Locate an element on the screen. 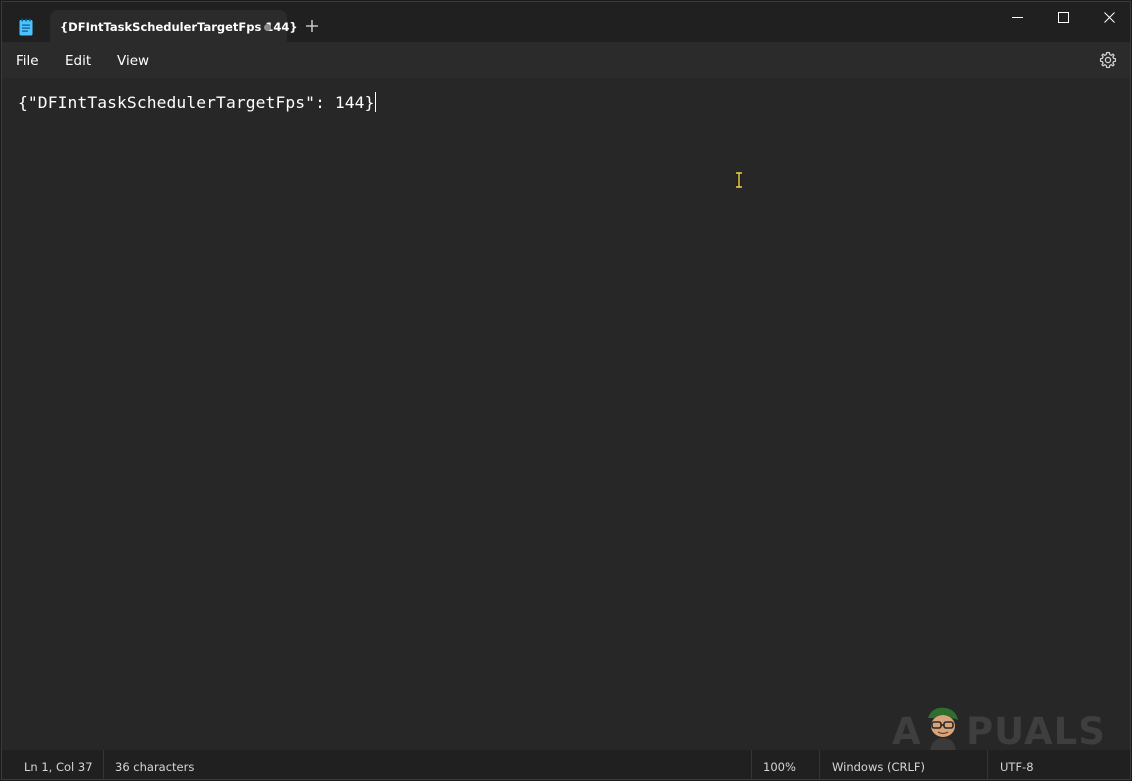 The height and width of the screenshot is (781, 1132). notepad-icon is located at coordinates (26, 27).